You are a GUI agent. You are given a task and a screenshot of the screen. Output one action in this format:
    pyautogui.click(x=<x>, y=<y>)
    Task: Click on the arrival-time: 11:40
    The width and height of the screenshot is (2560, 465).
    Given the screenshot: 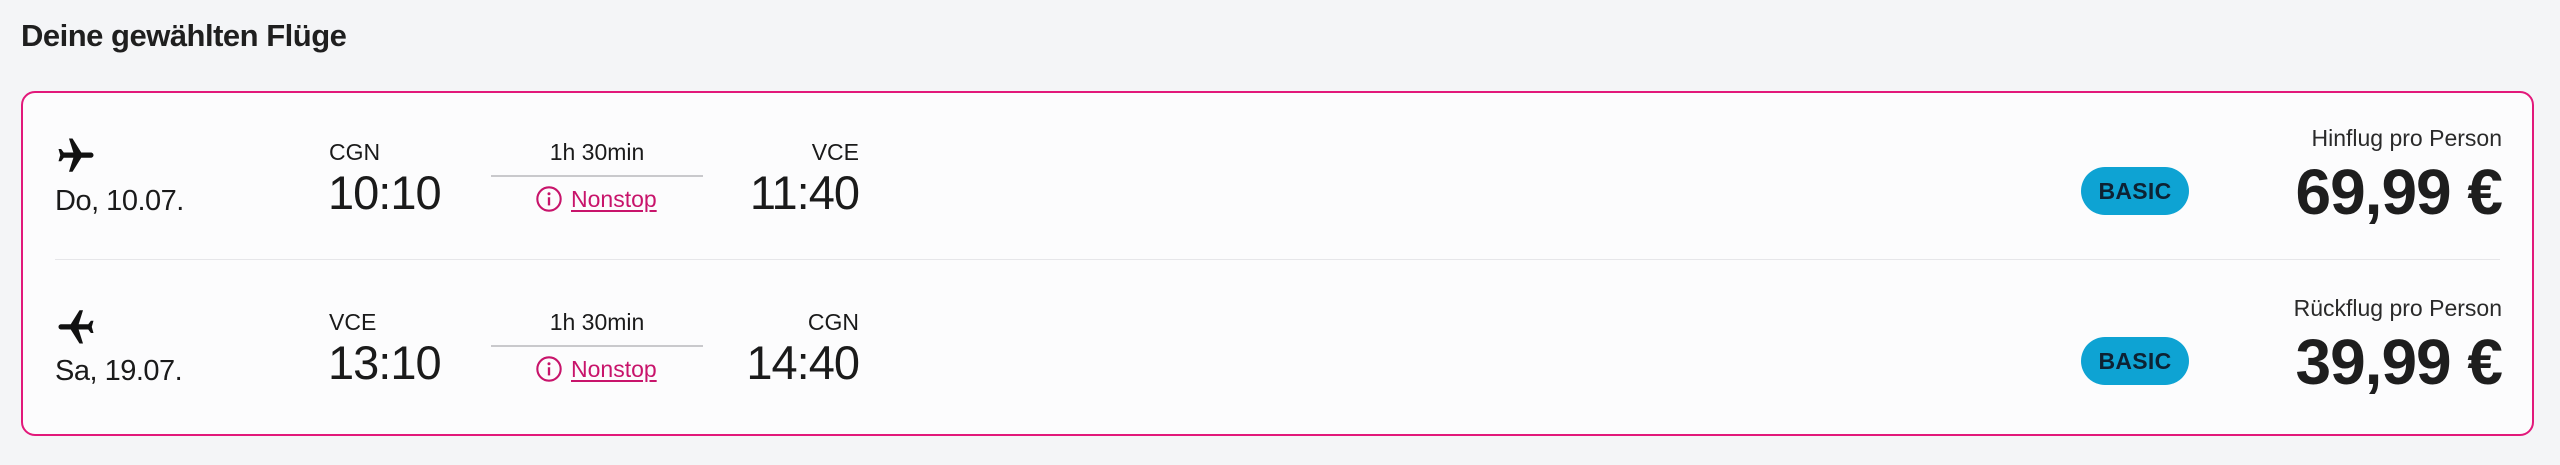 What is the action you would take?
    pyautogui.click(x=804, y=192)
    